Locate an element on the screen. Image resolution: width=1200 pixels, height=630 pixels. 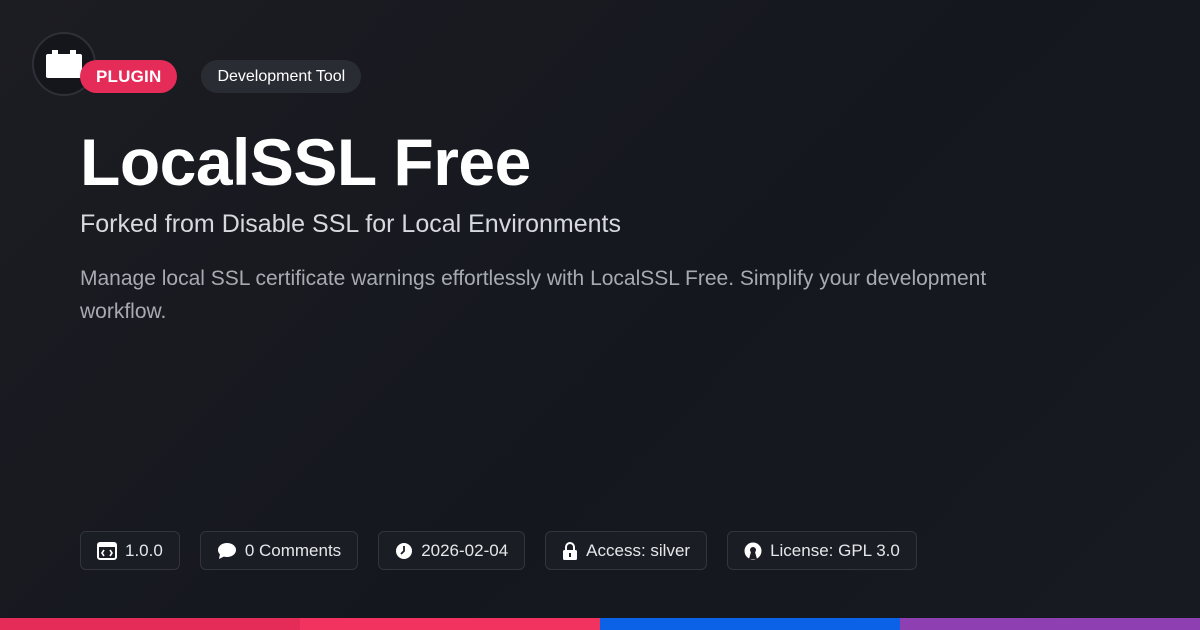
version-text: 1.0.0 is located at coordinates (144, 550).